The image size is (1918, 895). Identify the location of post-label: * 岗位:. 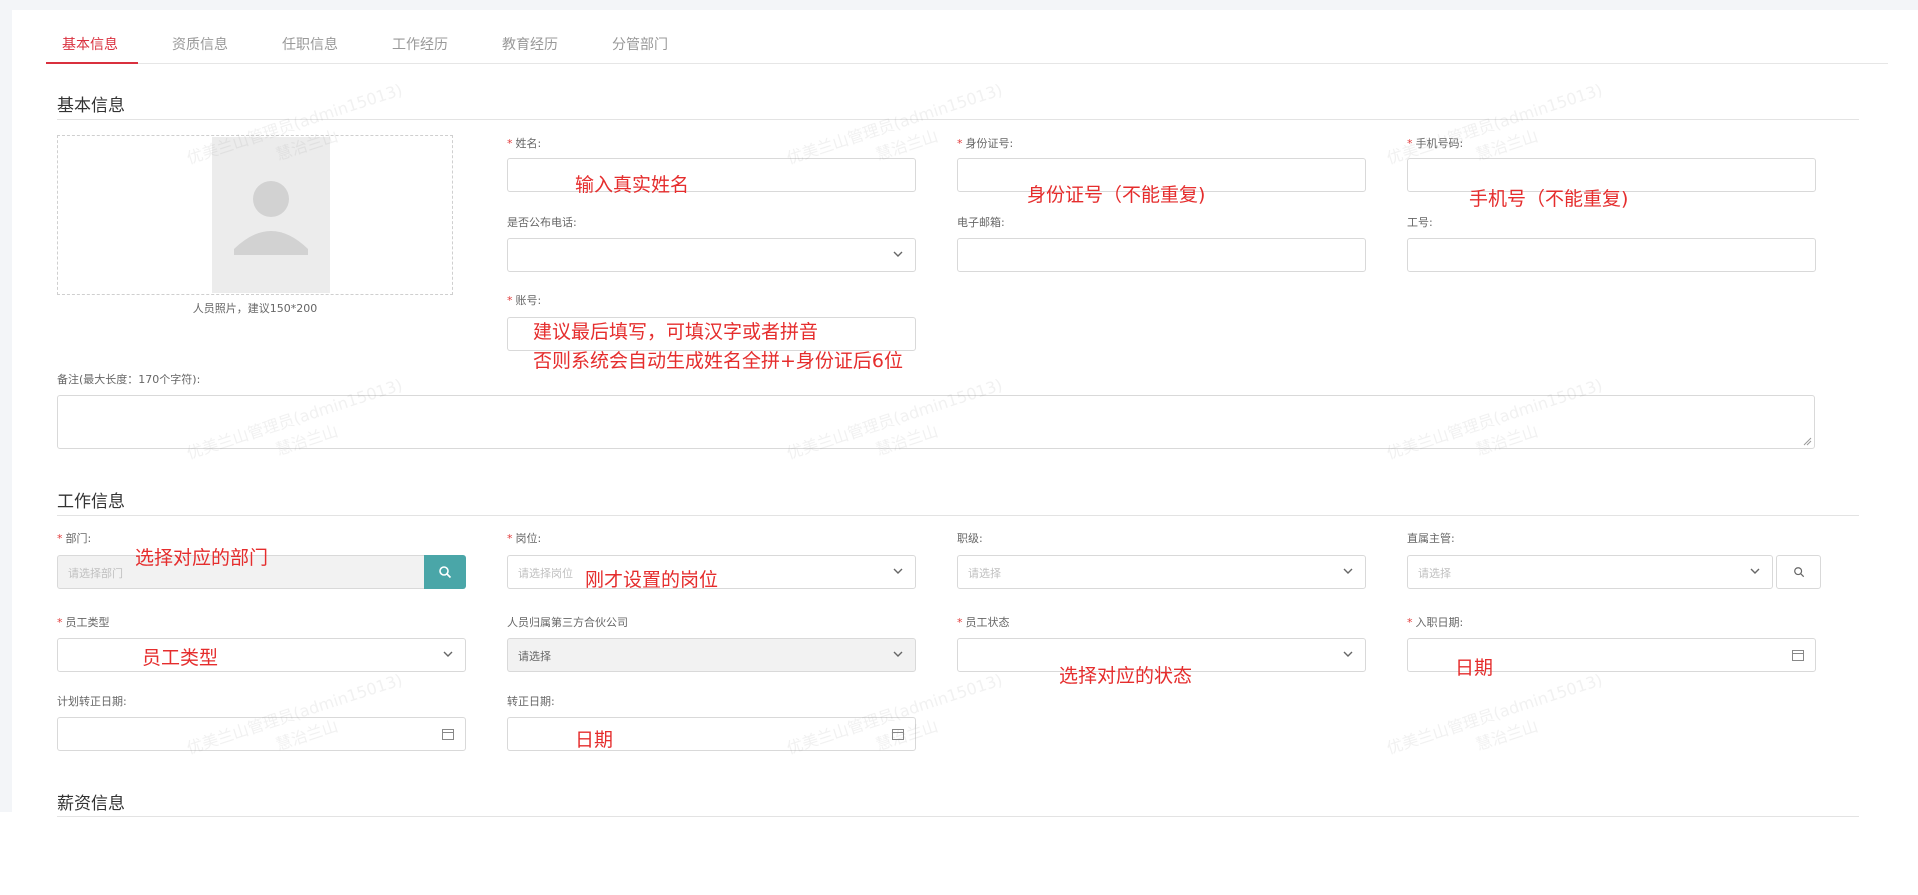
(524, 538).